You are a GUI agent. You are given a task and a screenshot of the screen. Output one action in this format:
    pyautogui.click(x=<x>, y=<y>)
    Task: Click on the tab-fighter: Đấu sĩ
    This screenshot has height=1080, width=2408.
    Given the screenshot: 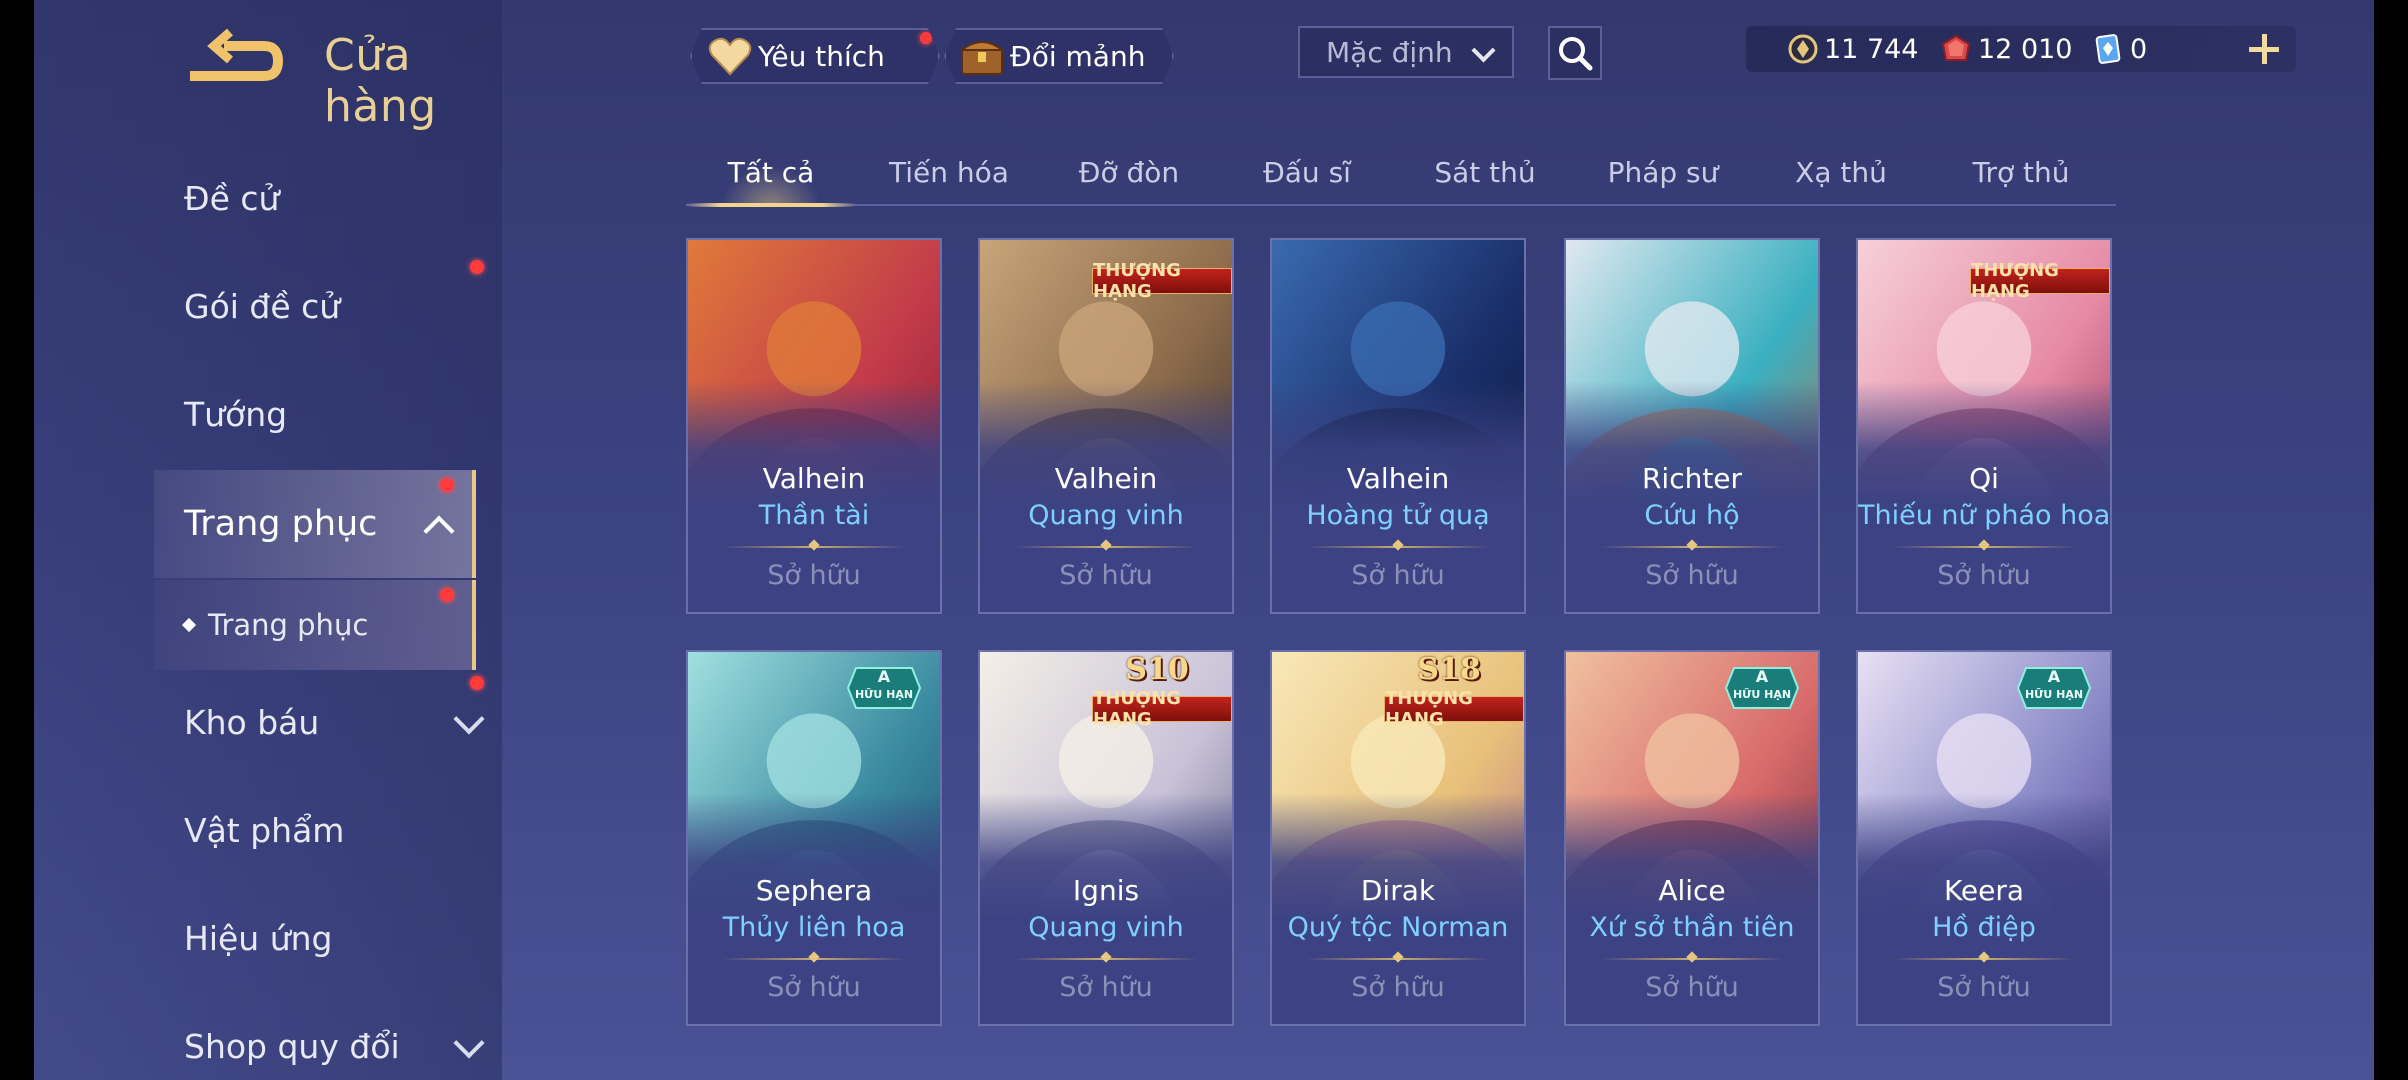 What is the action you would take?
    pyautogui.click(x=1307, y=172)
    